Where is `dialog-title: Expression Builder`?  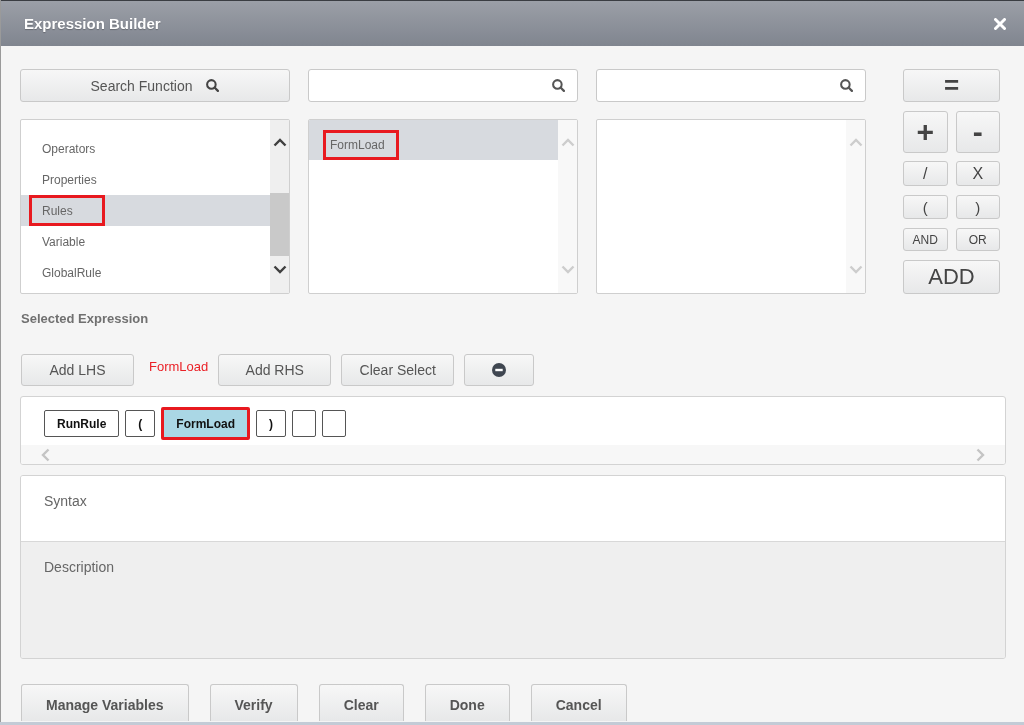
dialog-title: Expression Builder is located at coordinates (92, 23).